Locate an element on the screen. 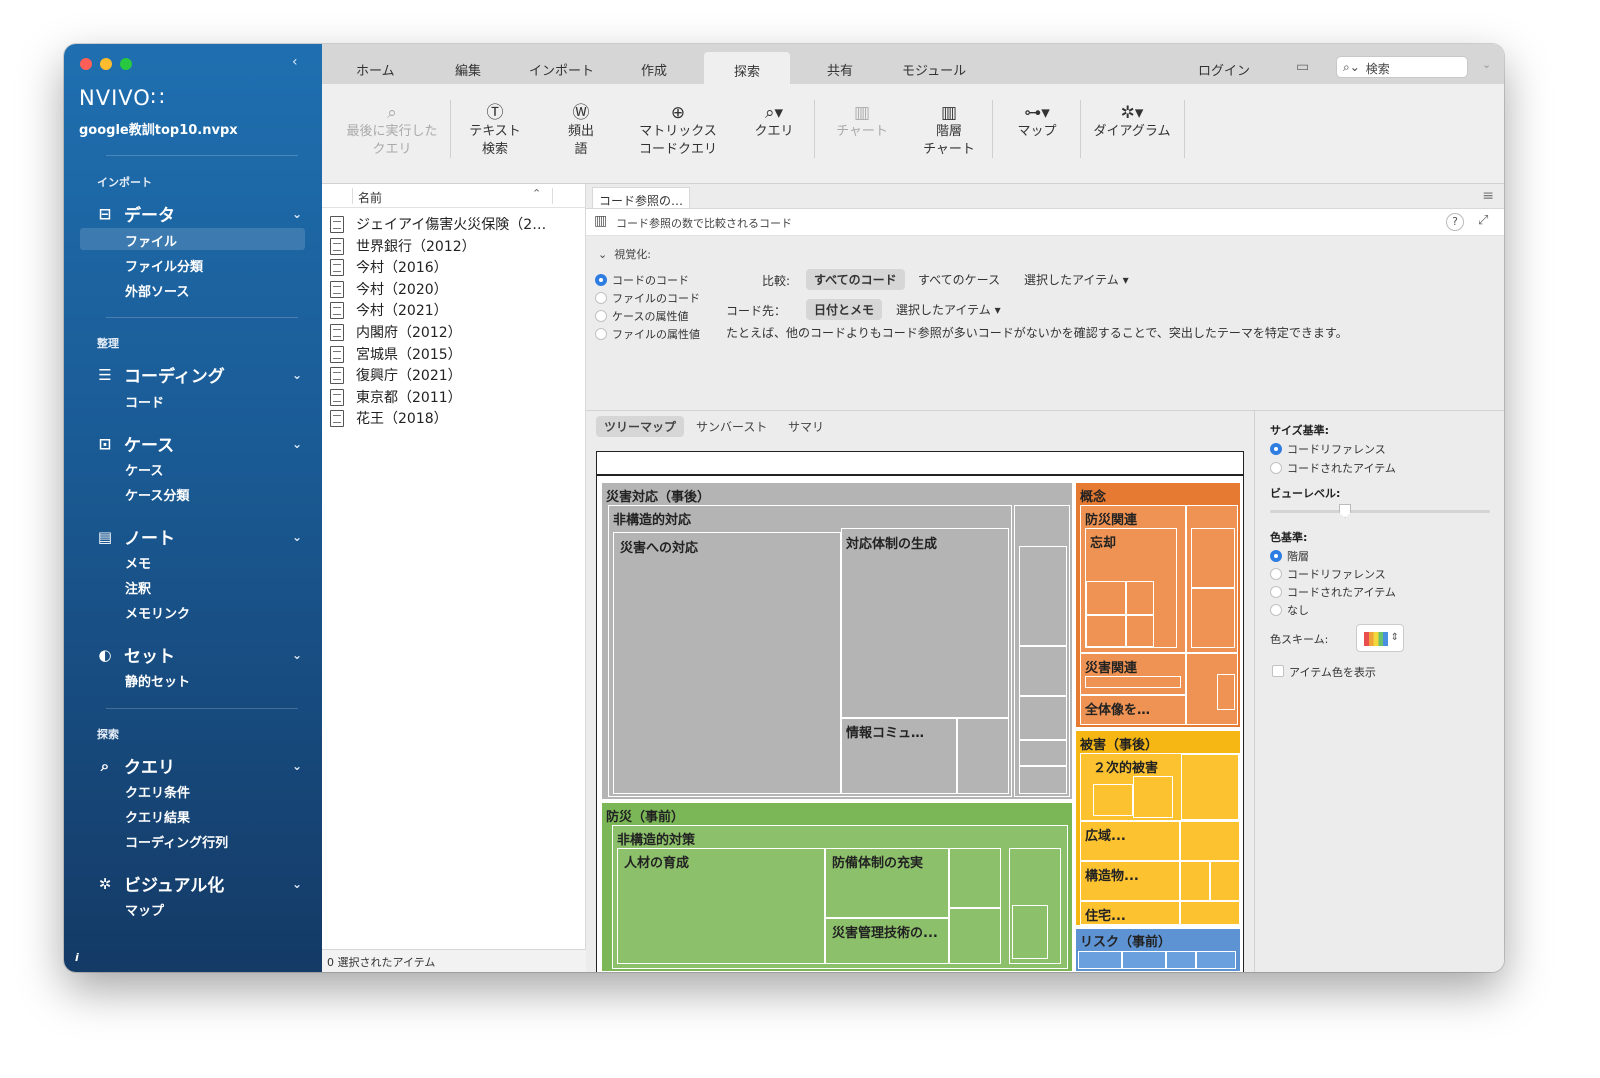  radio-code-by-file: ファイルのコード is located at coordinates (647, 298).